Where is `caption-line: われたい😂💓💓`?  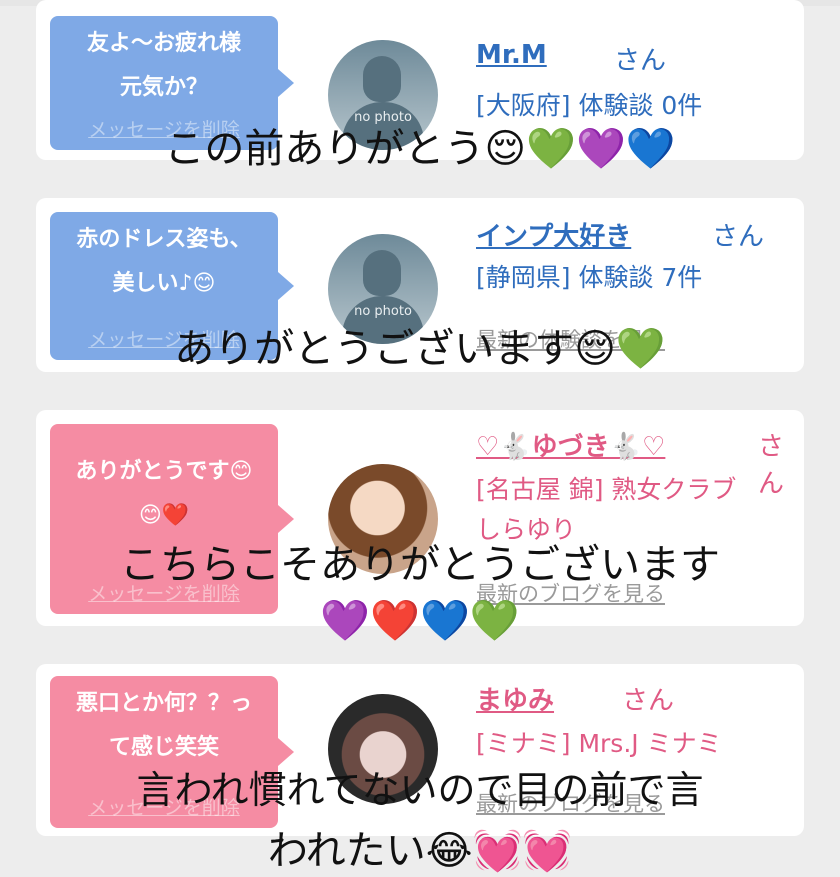
caption-line: われたい😂💓💓 is located at coordinates (420, 851).